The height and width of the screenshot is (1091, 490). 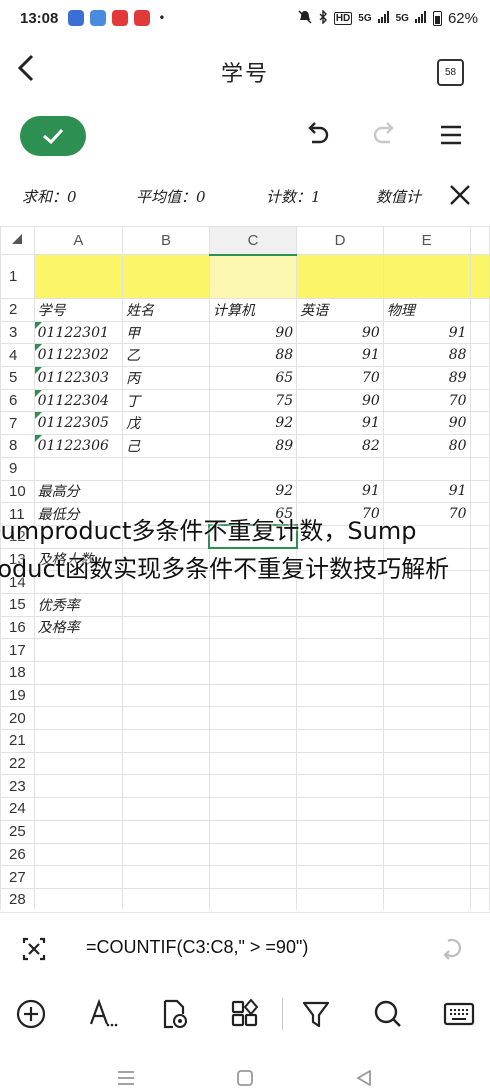 I want to click on search-button, so click(x=388, y=1014).